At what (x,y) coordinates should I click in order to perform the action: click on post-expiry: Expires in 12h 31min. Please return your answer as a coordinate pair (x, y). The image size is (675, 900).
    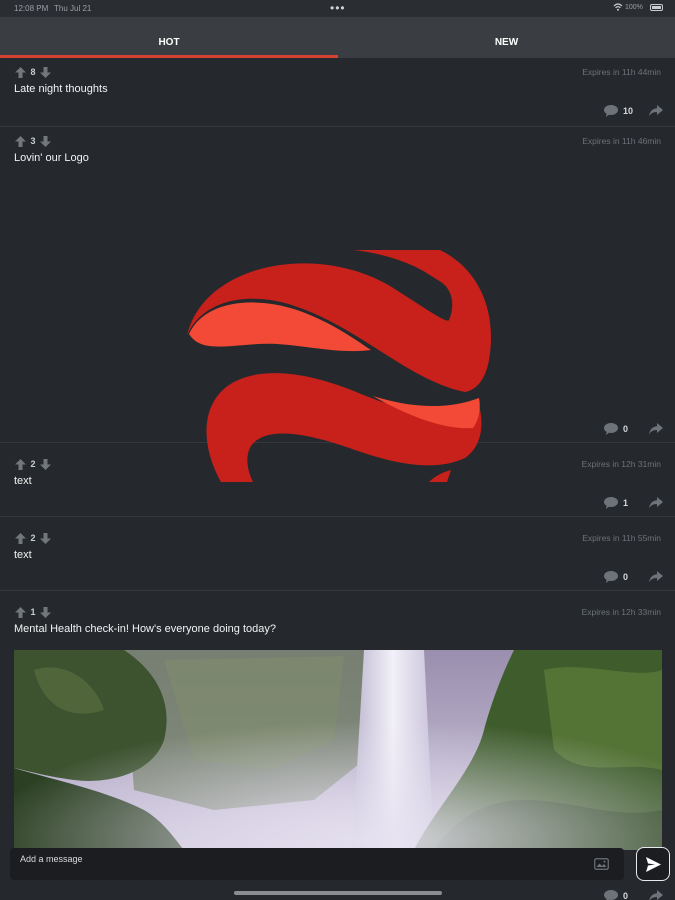
    Looking at the image, I should click on (621, 464).